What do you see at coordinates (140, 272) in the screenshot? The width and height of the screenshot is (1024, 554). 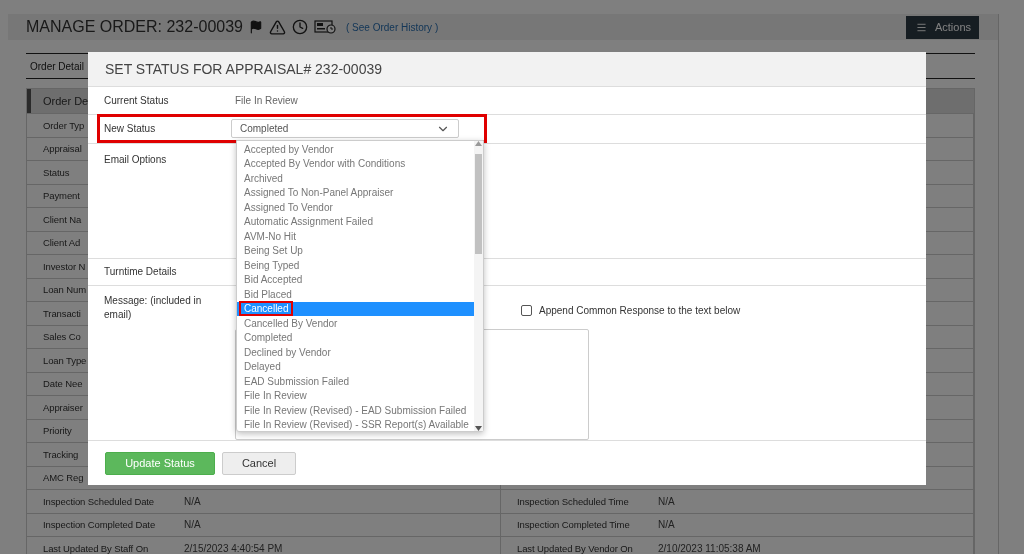 I see `field-label: Turntime Details` at bounding box center [140, 272].